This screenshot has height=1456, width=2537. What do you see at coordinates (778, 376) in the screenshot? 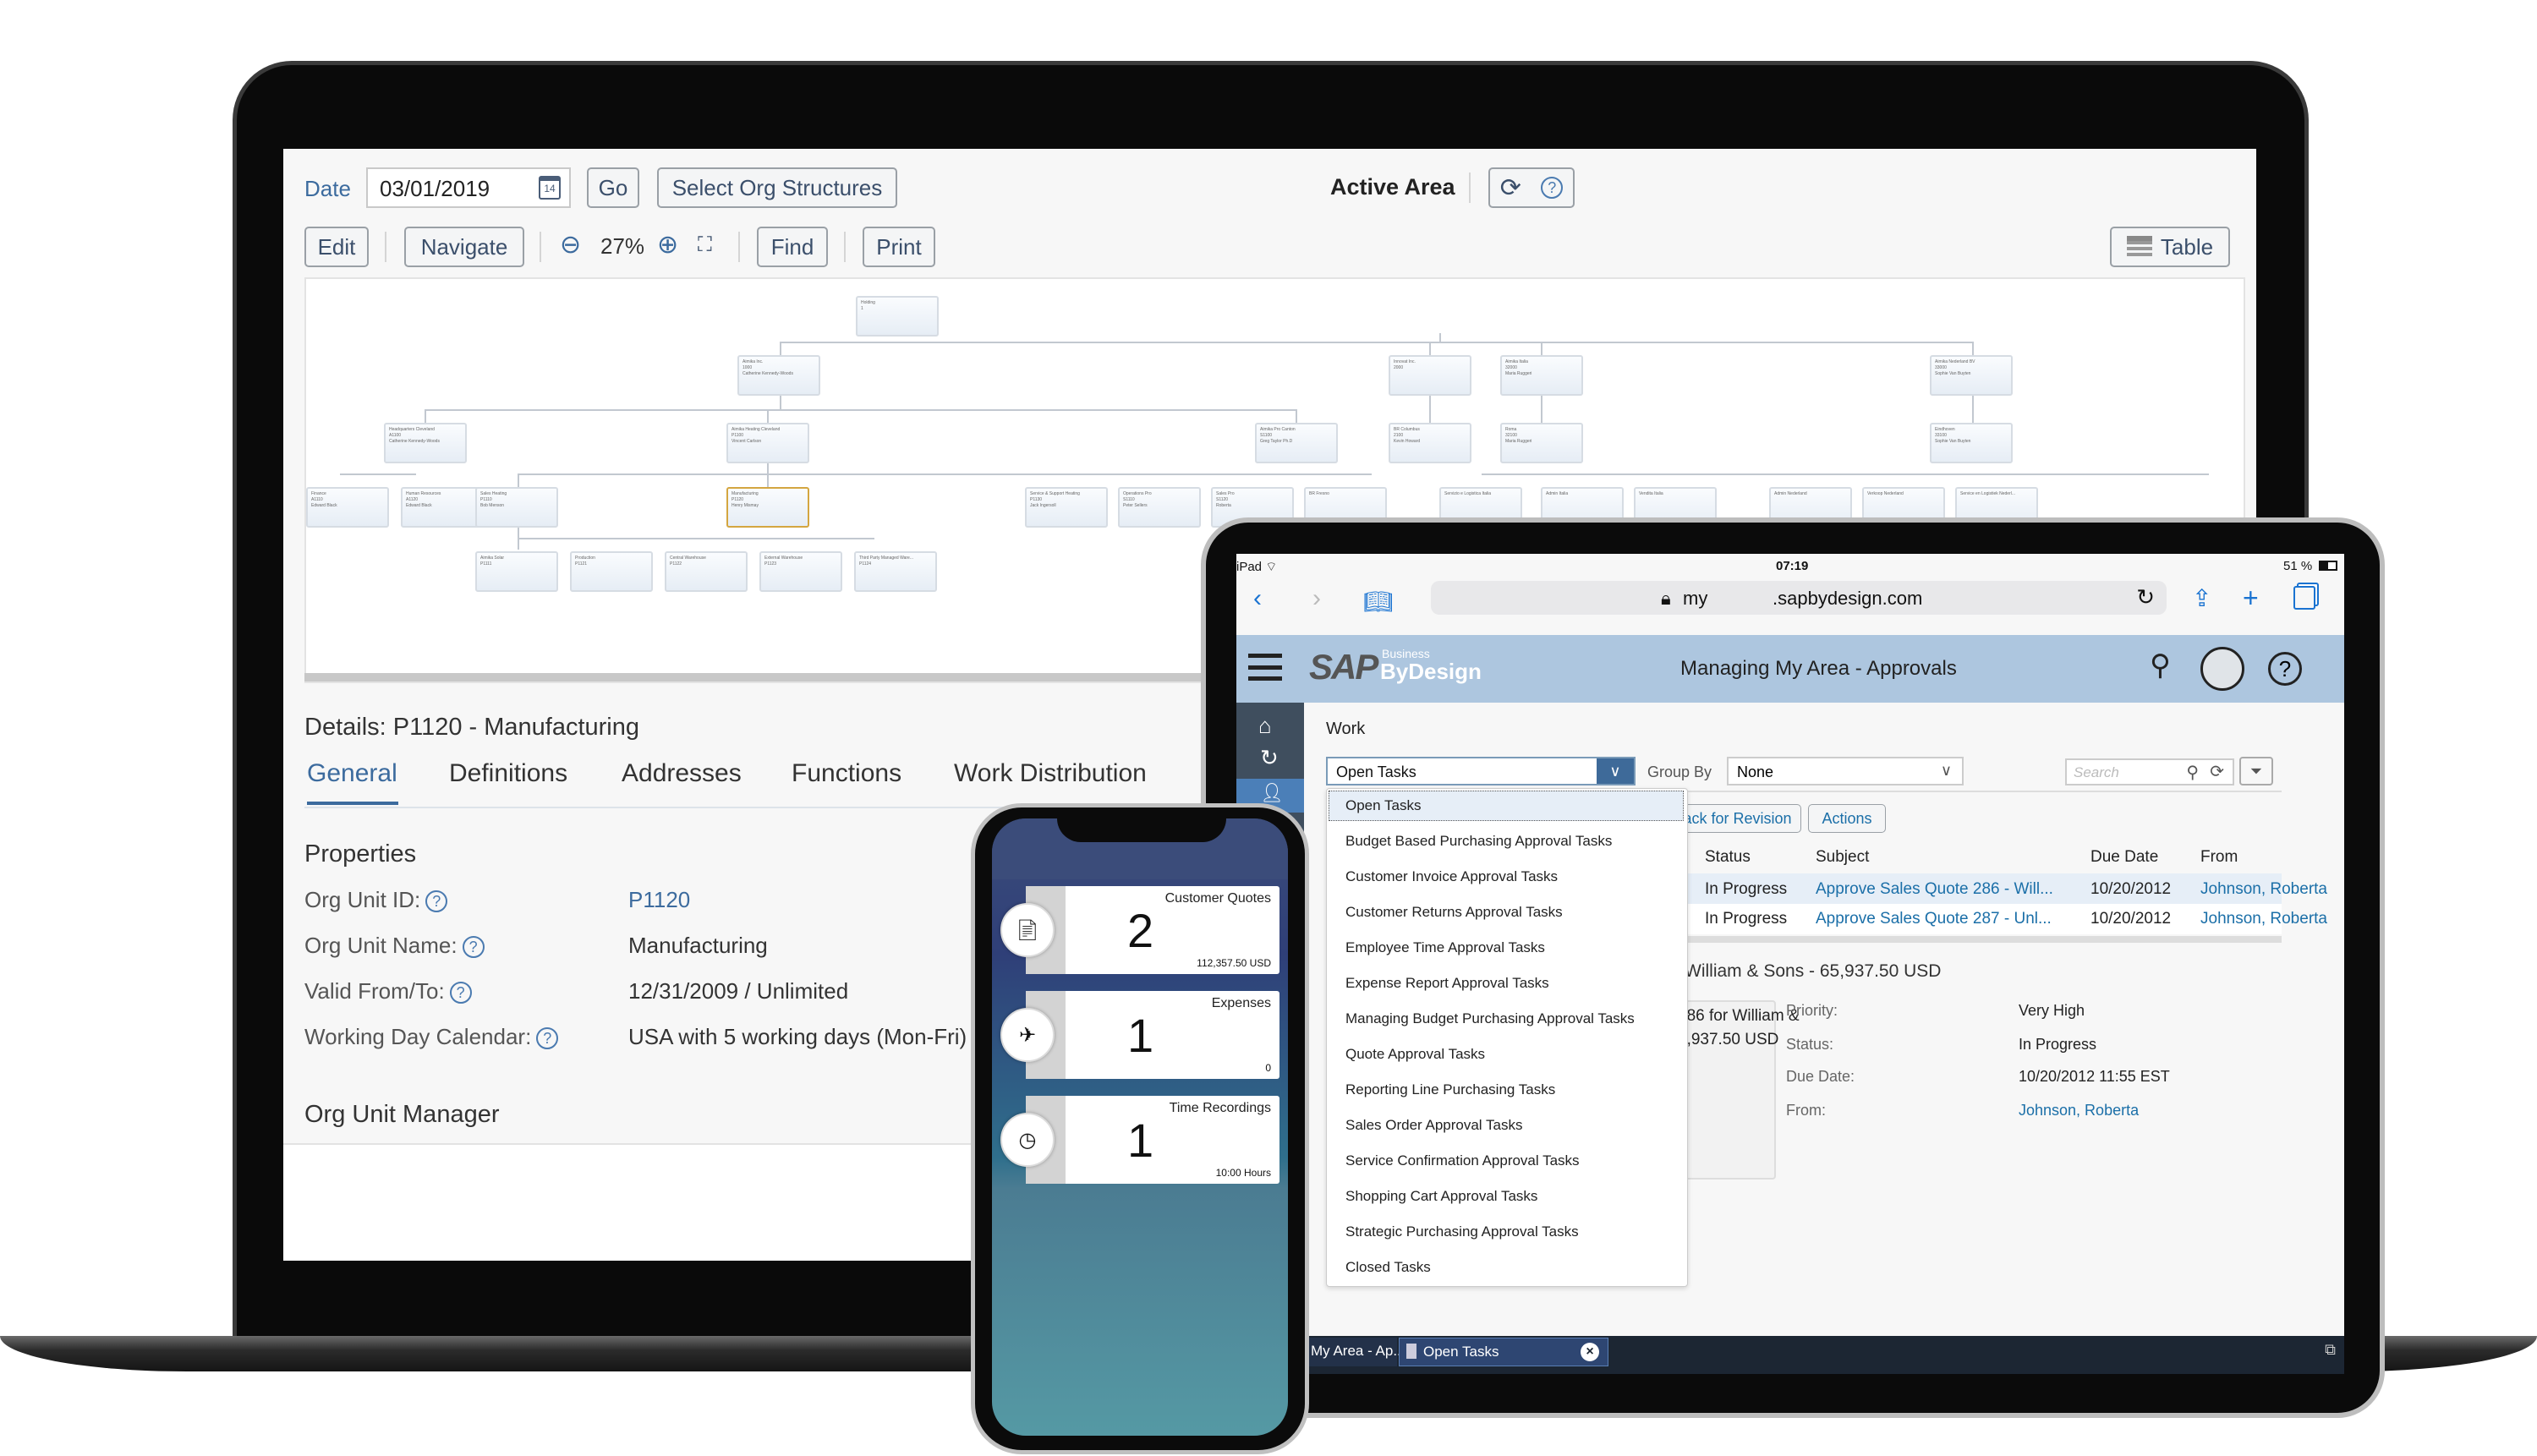
I see `org-node: Aimika Inc. 1000 Catherine Kennedy-Woods` at bounding box center [778, 376].